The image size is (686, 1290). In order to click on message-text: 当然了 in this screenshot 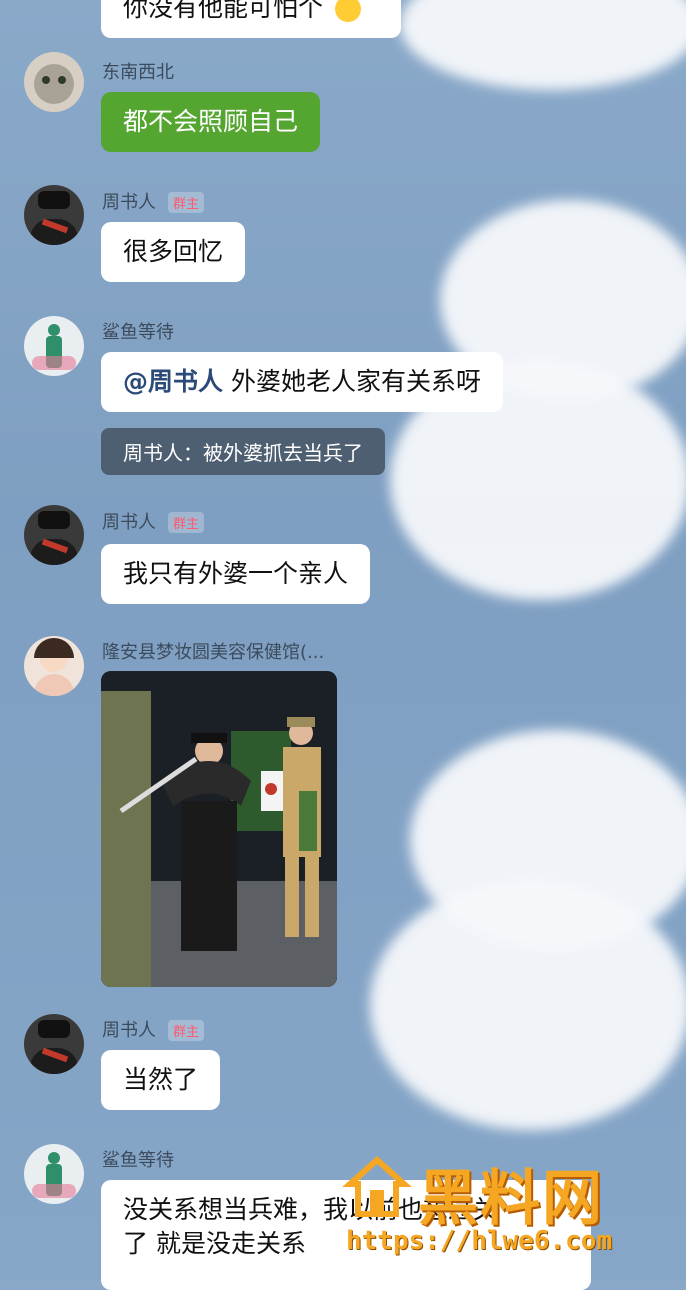, I will do `click(161, 1079)`.